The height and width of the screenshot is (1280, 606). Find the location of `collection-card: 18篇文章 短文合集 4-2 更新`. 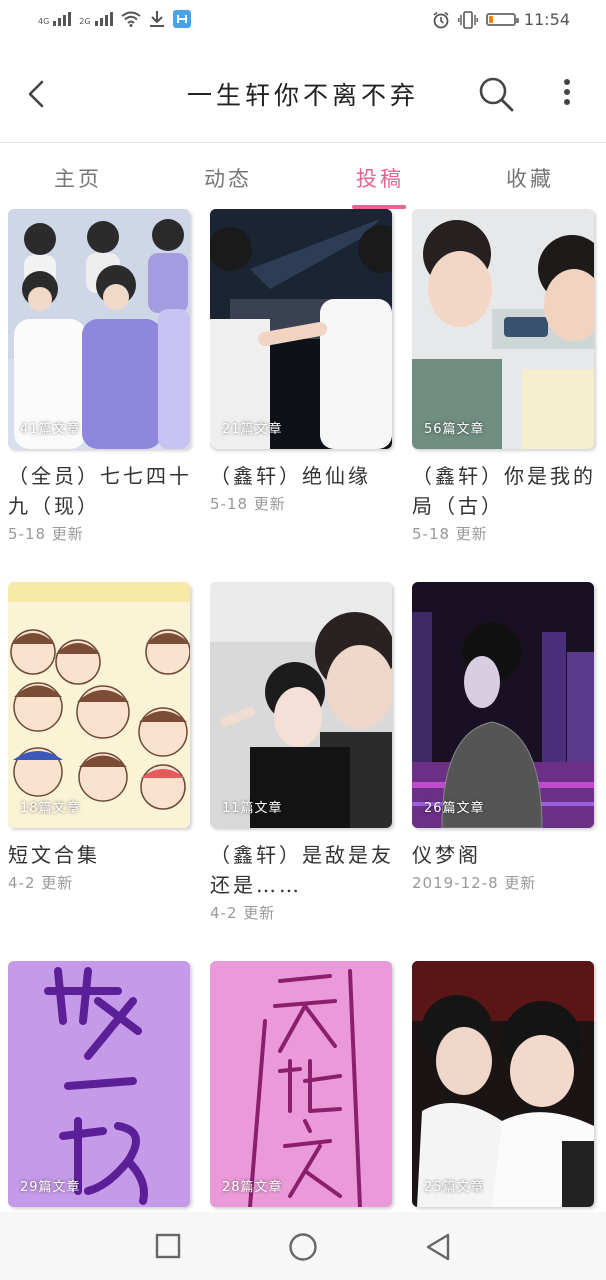

collection-card: 18篇文章 短文合集 4-2 更新 is located at coordinates (102, 737).